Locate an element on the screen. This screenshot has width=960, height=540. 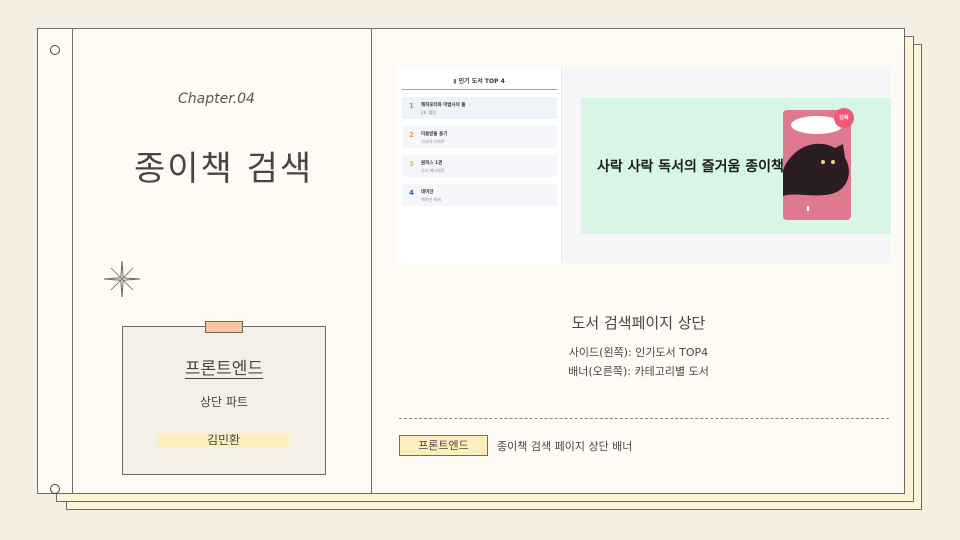
role-tag: 프론트엔드 is located at coordinates (443, 445).